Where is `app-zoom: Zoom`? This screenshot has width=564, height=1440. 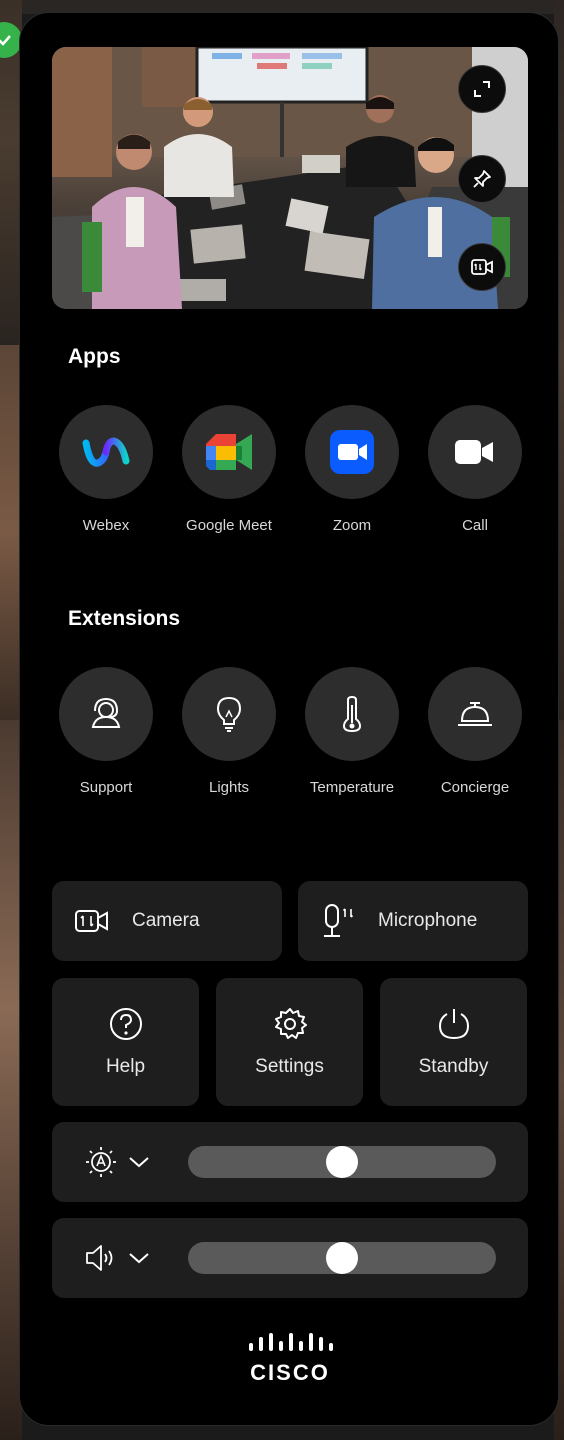
app-zoom: Zoom is located at coordinates (352, 469).